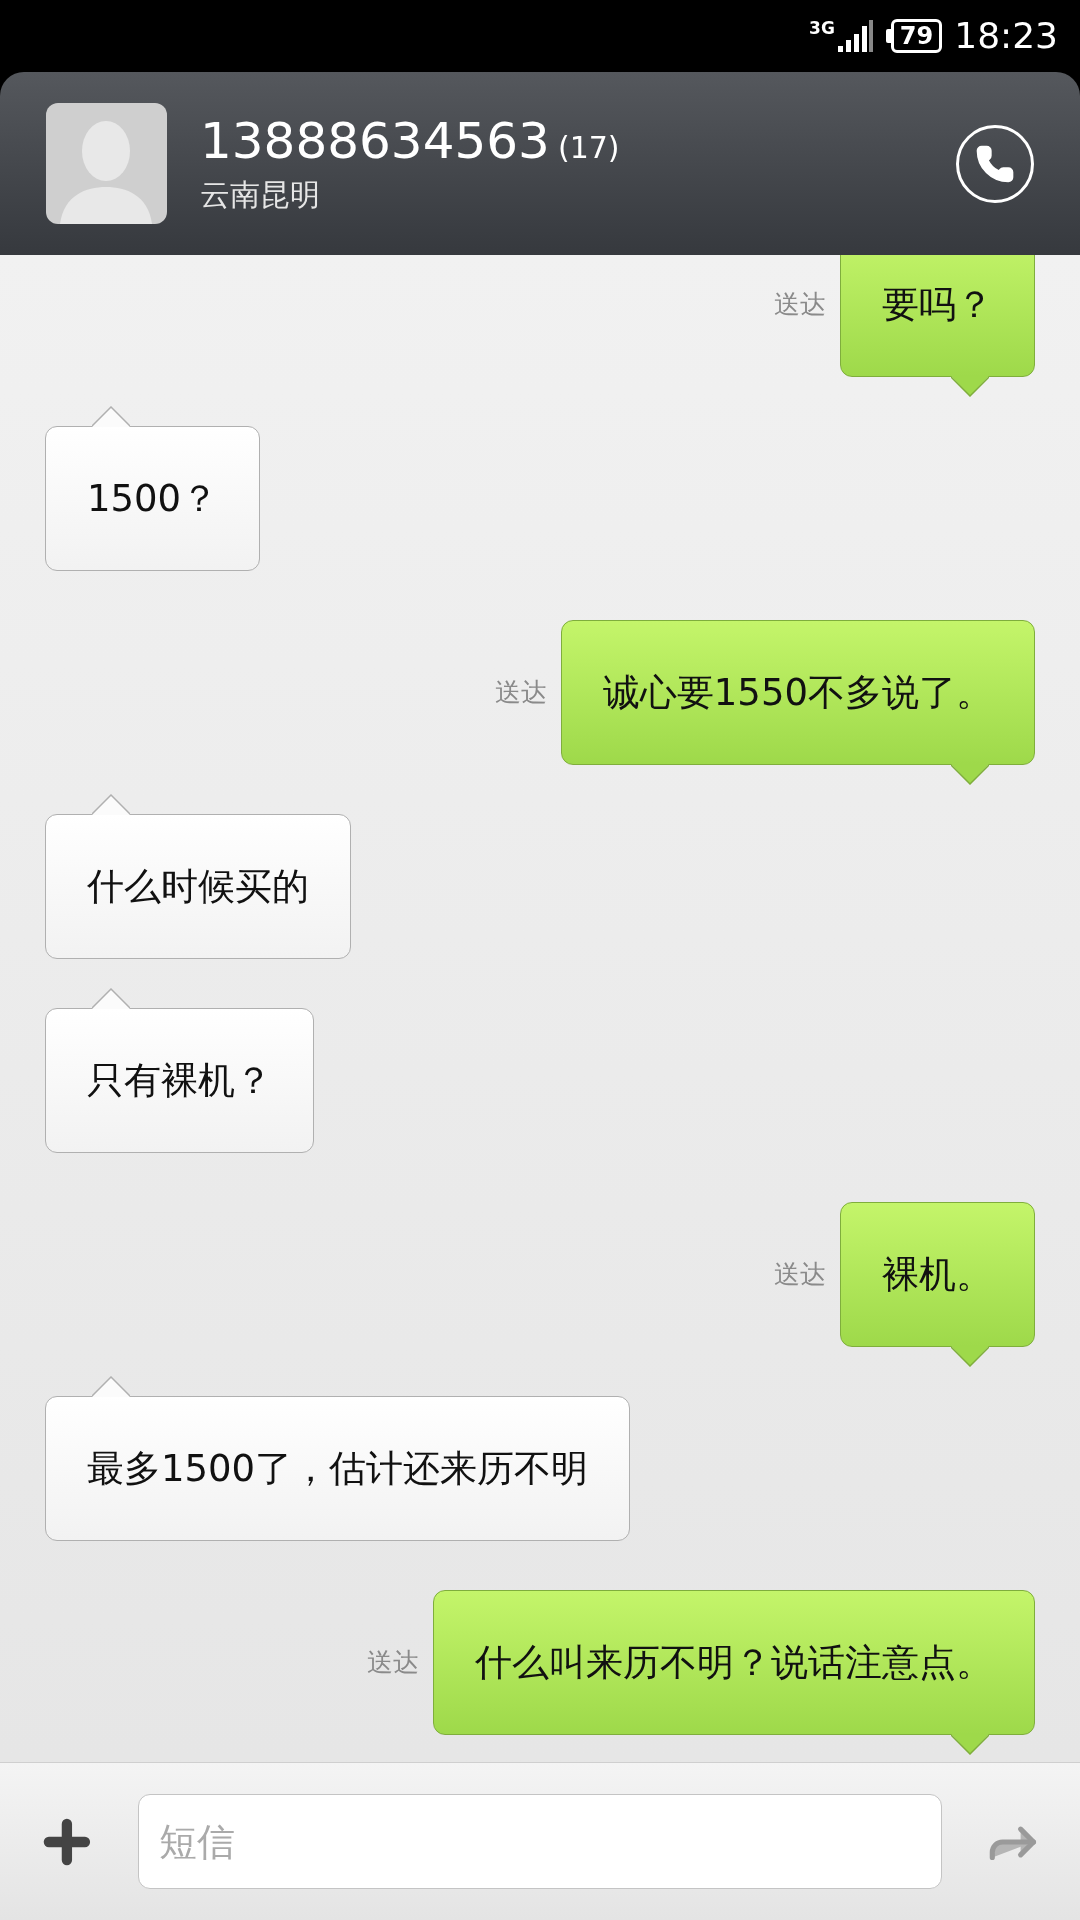  What do you see at coordinates (855, 36) in the screenshot?
I see `signal-icon` at bounding box center [855, 36].